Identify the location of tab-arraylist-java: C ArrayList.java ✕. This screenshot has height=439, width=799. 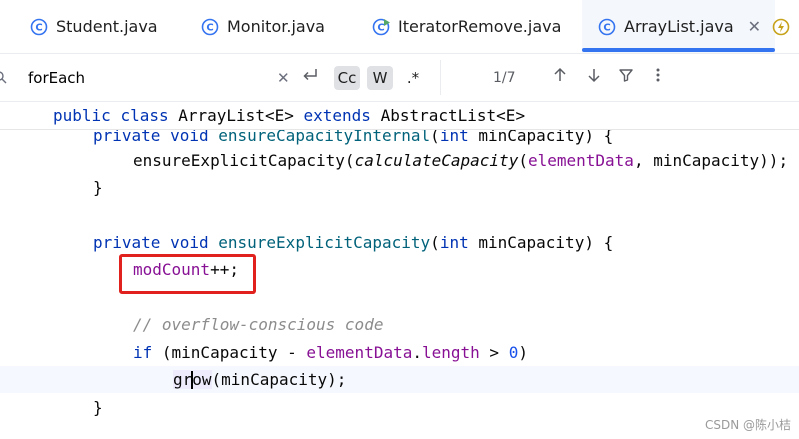
(679, 26).